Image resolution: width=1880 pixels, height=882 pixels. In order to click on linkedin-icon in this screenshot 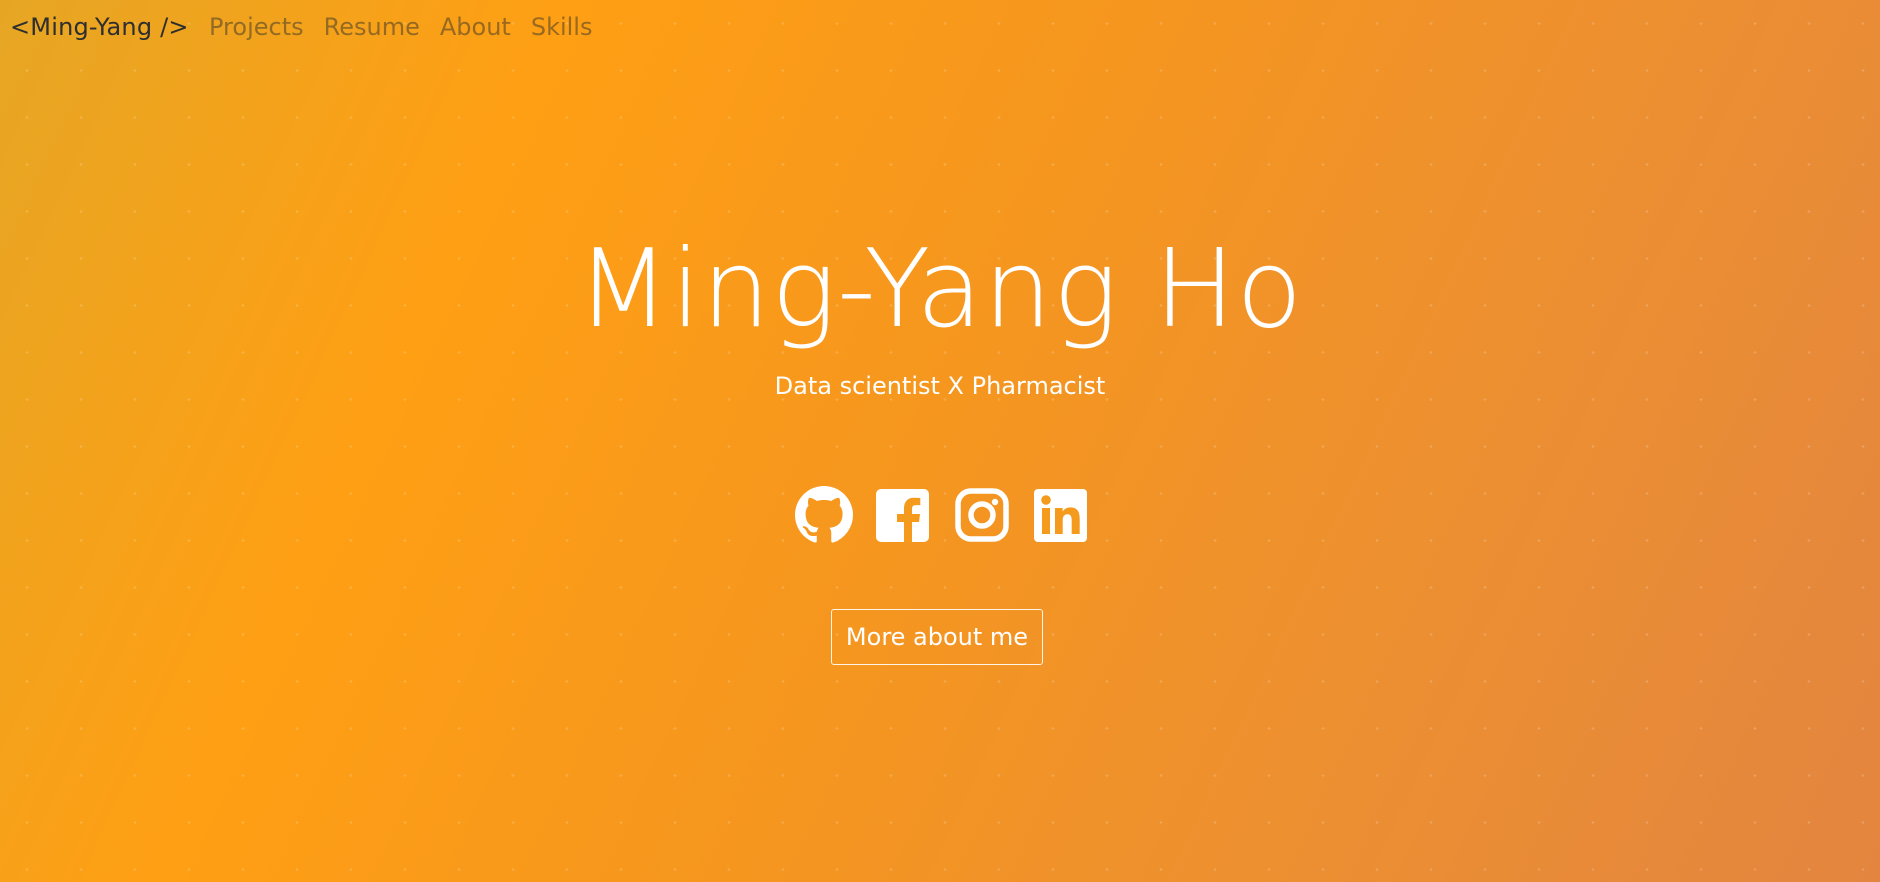, I will do `click(1060, 515)`.